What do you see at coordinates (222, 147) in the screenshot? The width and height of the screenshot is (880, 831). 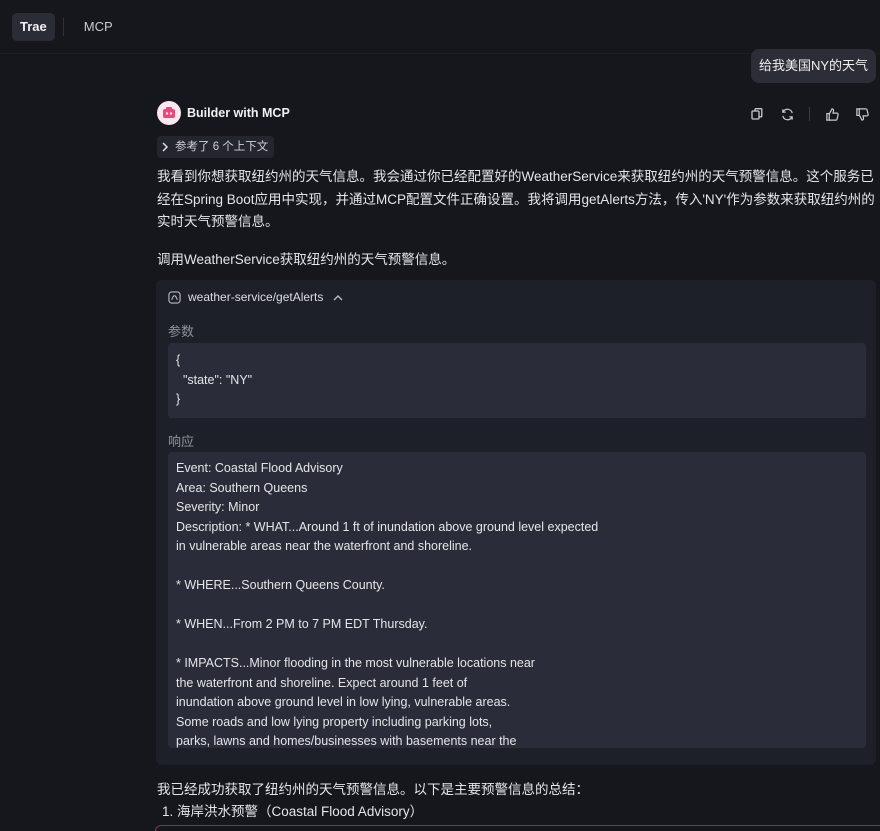 I see `context-chip-label: 参考了 6 个上下文` at bounding box center [222, 147].